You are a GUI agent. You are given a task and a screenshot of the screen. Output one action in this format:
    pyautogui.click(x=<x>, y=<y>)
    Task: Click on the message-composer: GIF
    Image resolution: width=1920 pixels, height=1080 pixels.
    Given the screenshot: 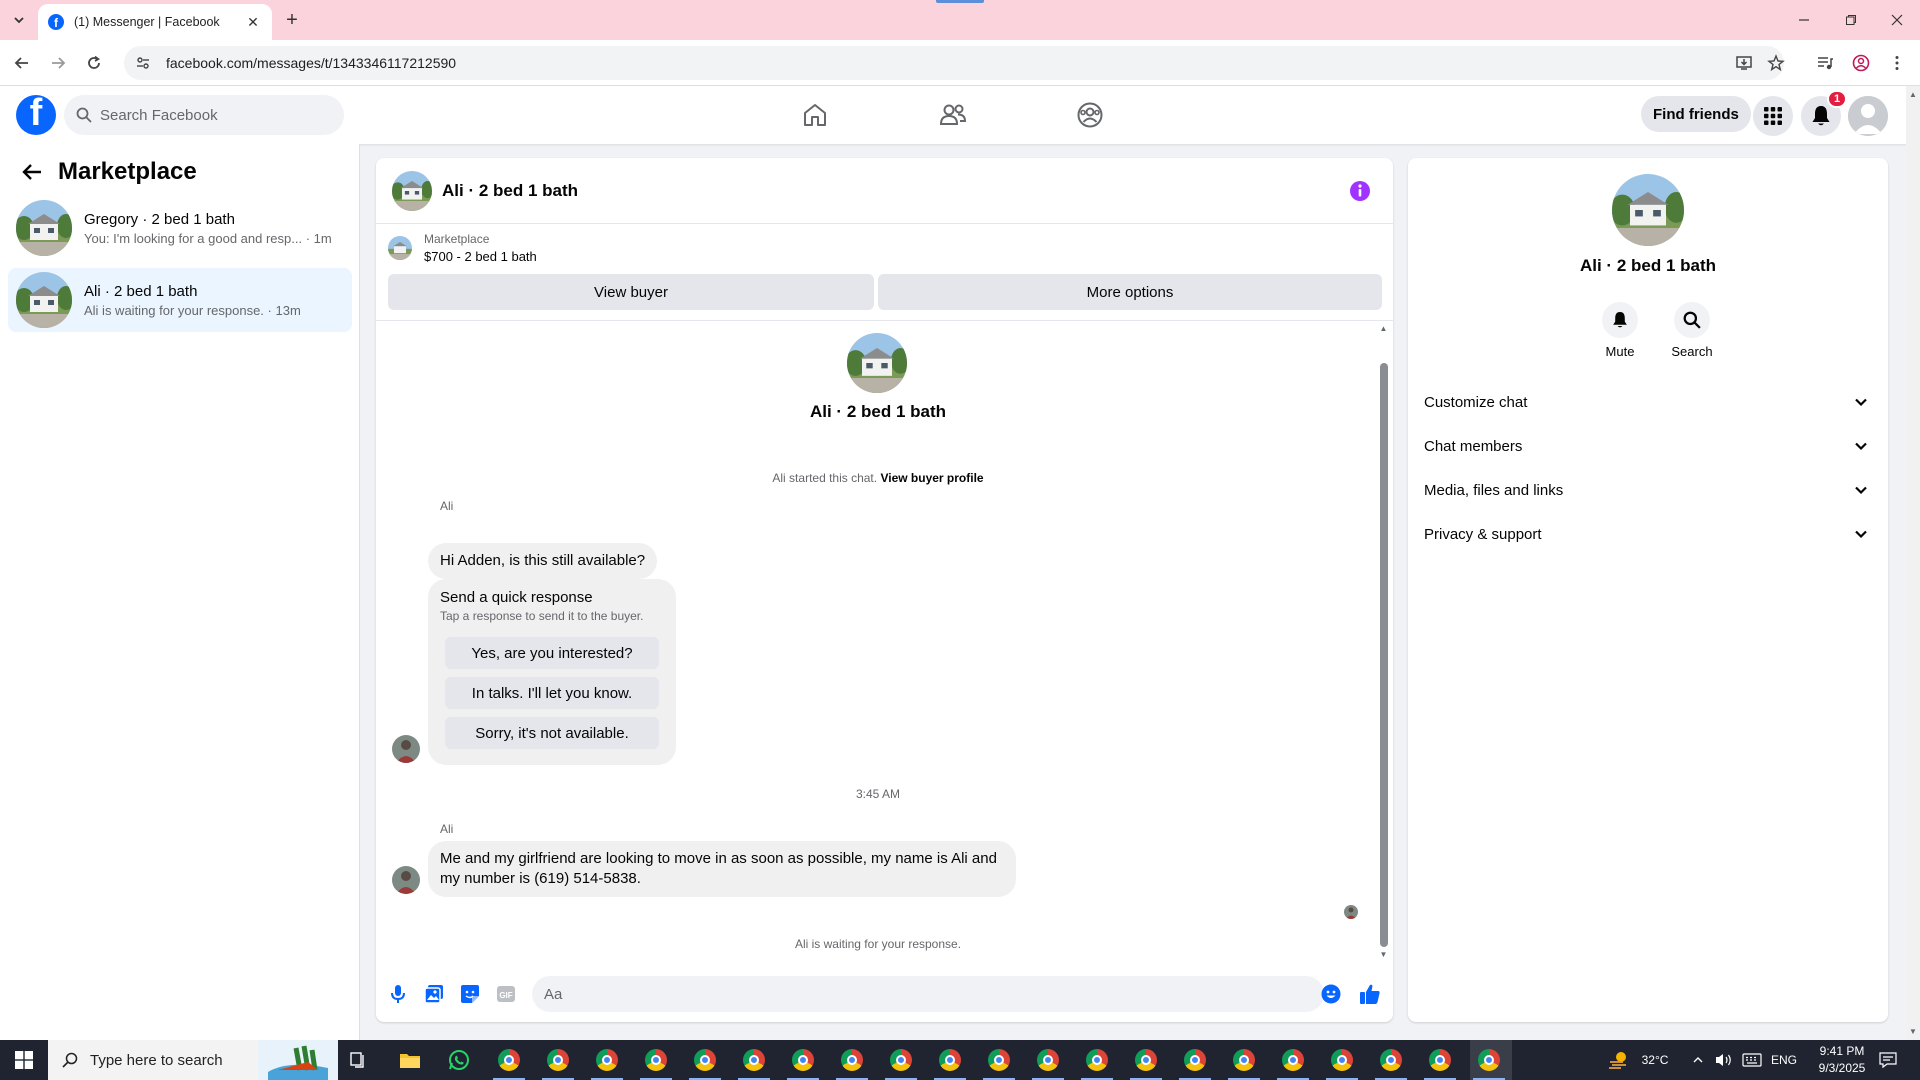 What is the action you would take?
    pyautogui.click(x=884, y=994)
    